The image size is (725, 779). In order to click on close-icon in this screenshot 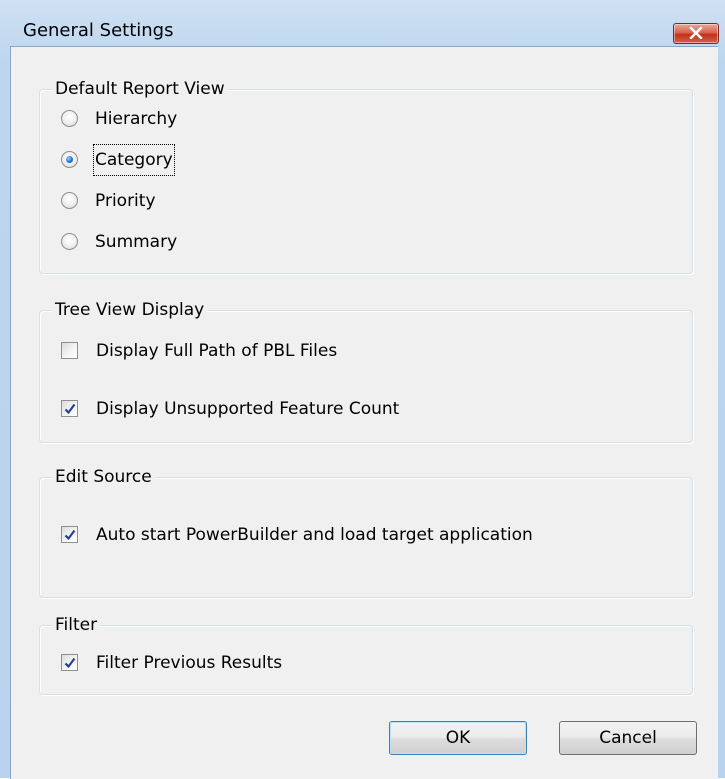, I will do `click(696, 33)`.